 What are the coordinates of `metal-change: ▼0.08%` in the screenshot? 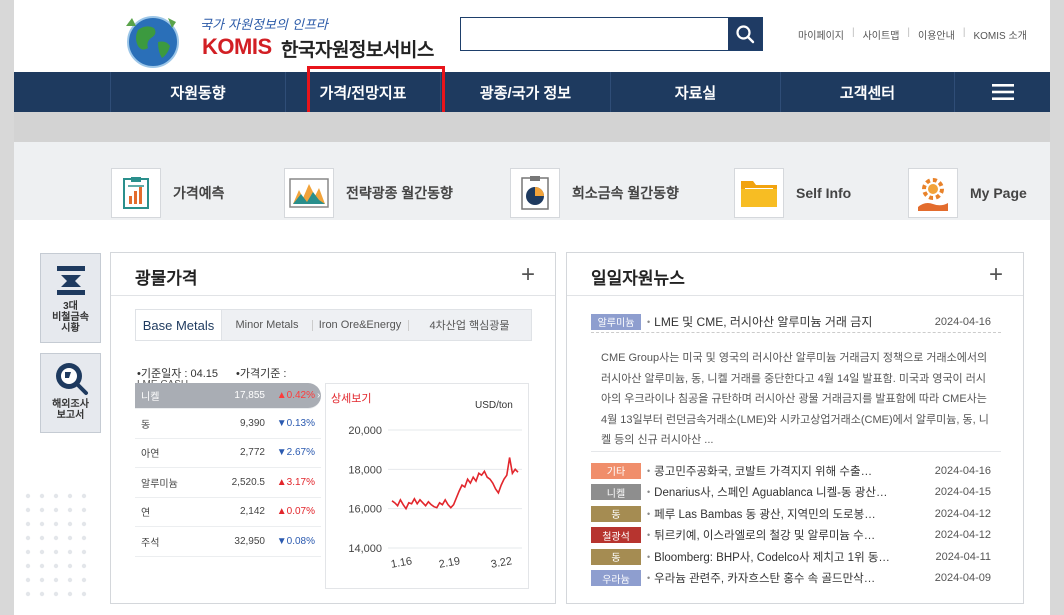 It's located at (295, 541).